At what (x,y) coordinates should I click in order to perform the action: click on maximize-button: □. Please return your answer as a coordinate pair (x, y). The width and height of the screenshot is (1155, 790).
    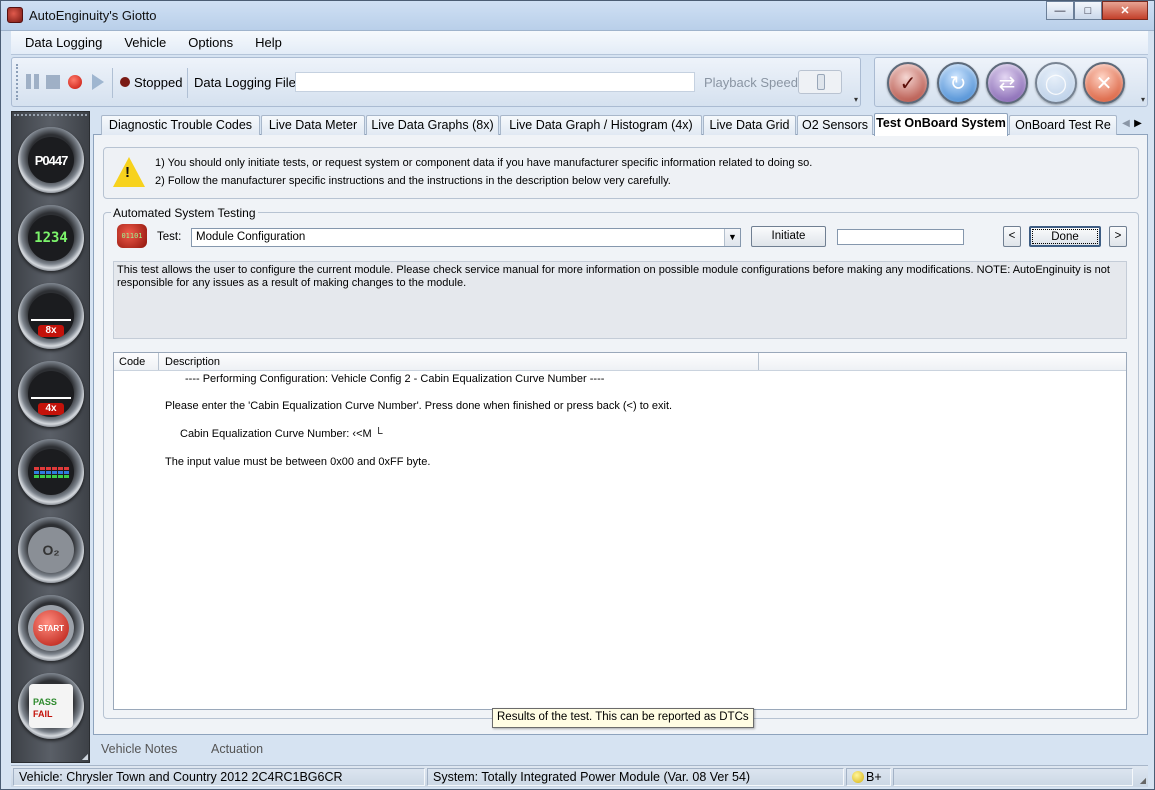
    Looking at the image, I should click on (1088, 10).